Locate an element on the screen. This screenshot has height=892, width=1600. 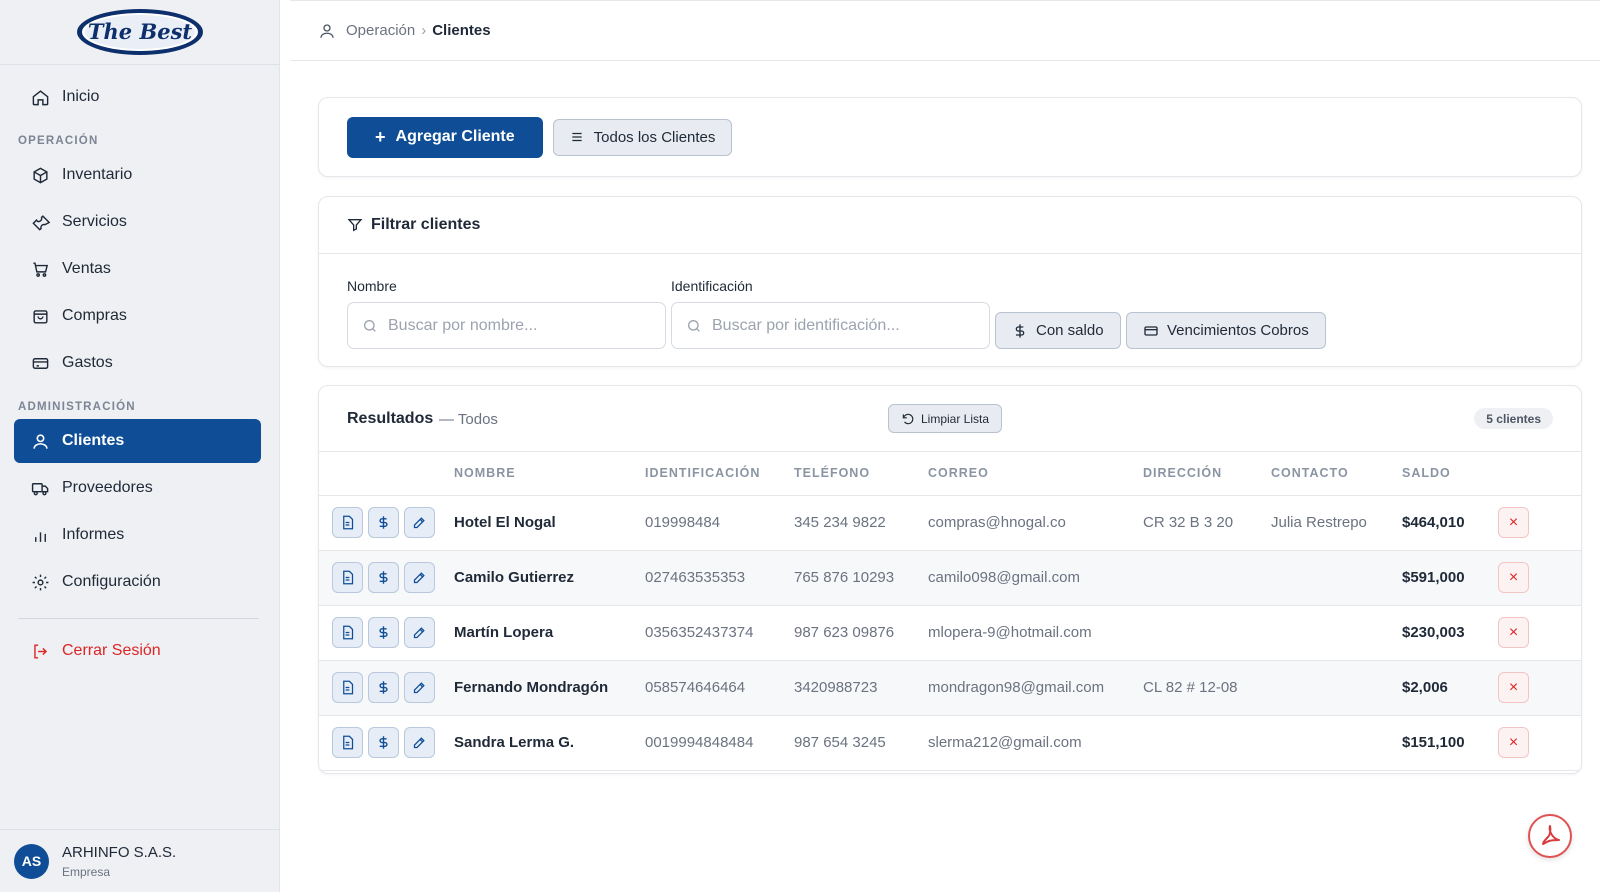
cell-telefono: 3420988723 is located at coordinates (861, 688).